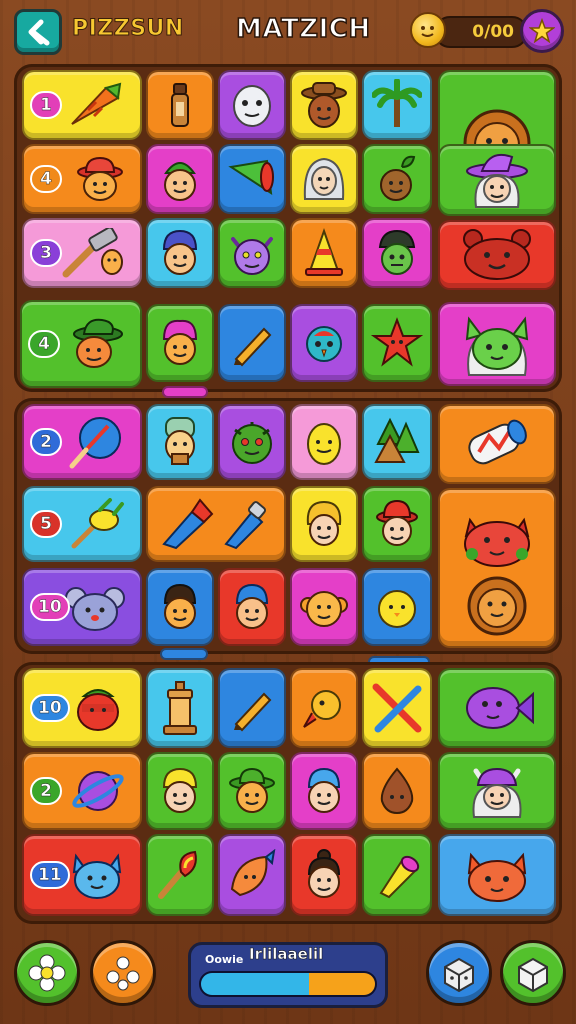 The height and width of the screenshot is (1024, 576). What do you see at coordinates (252, 343) in the screenshot?
I see `tile-pencil` at bounding box center [252, 343].